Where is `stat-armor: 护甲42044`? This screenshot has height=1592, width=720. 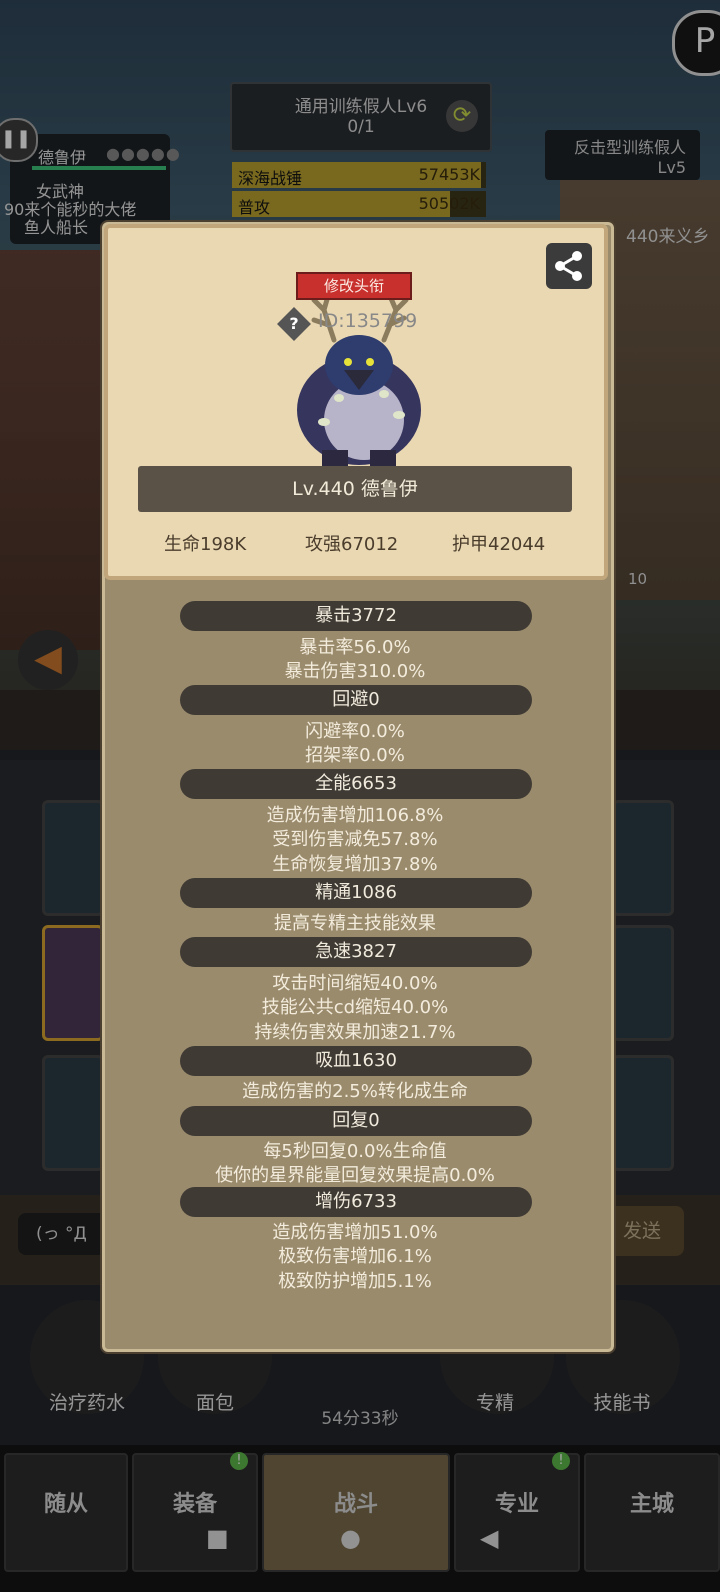 stat-armor: 护甲42044 is located at coordinates (499, 544).